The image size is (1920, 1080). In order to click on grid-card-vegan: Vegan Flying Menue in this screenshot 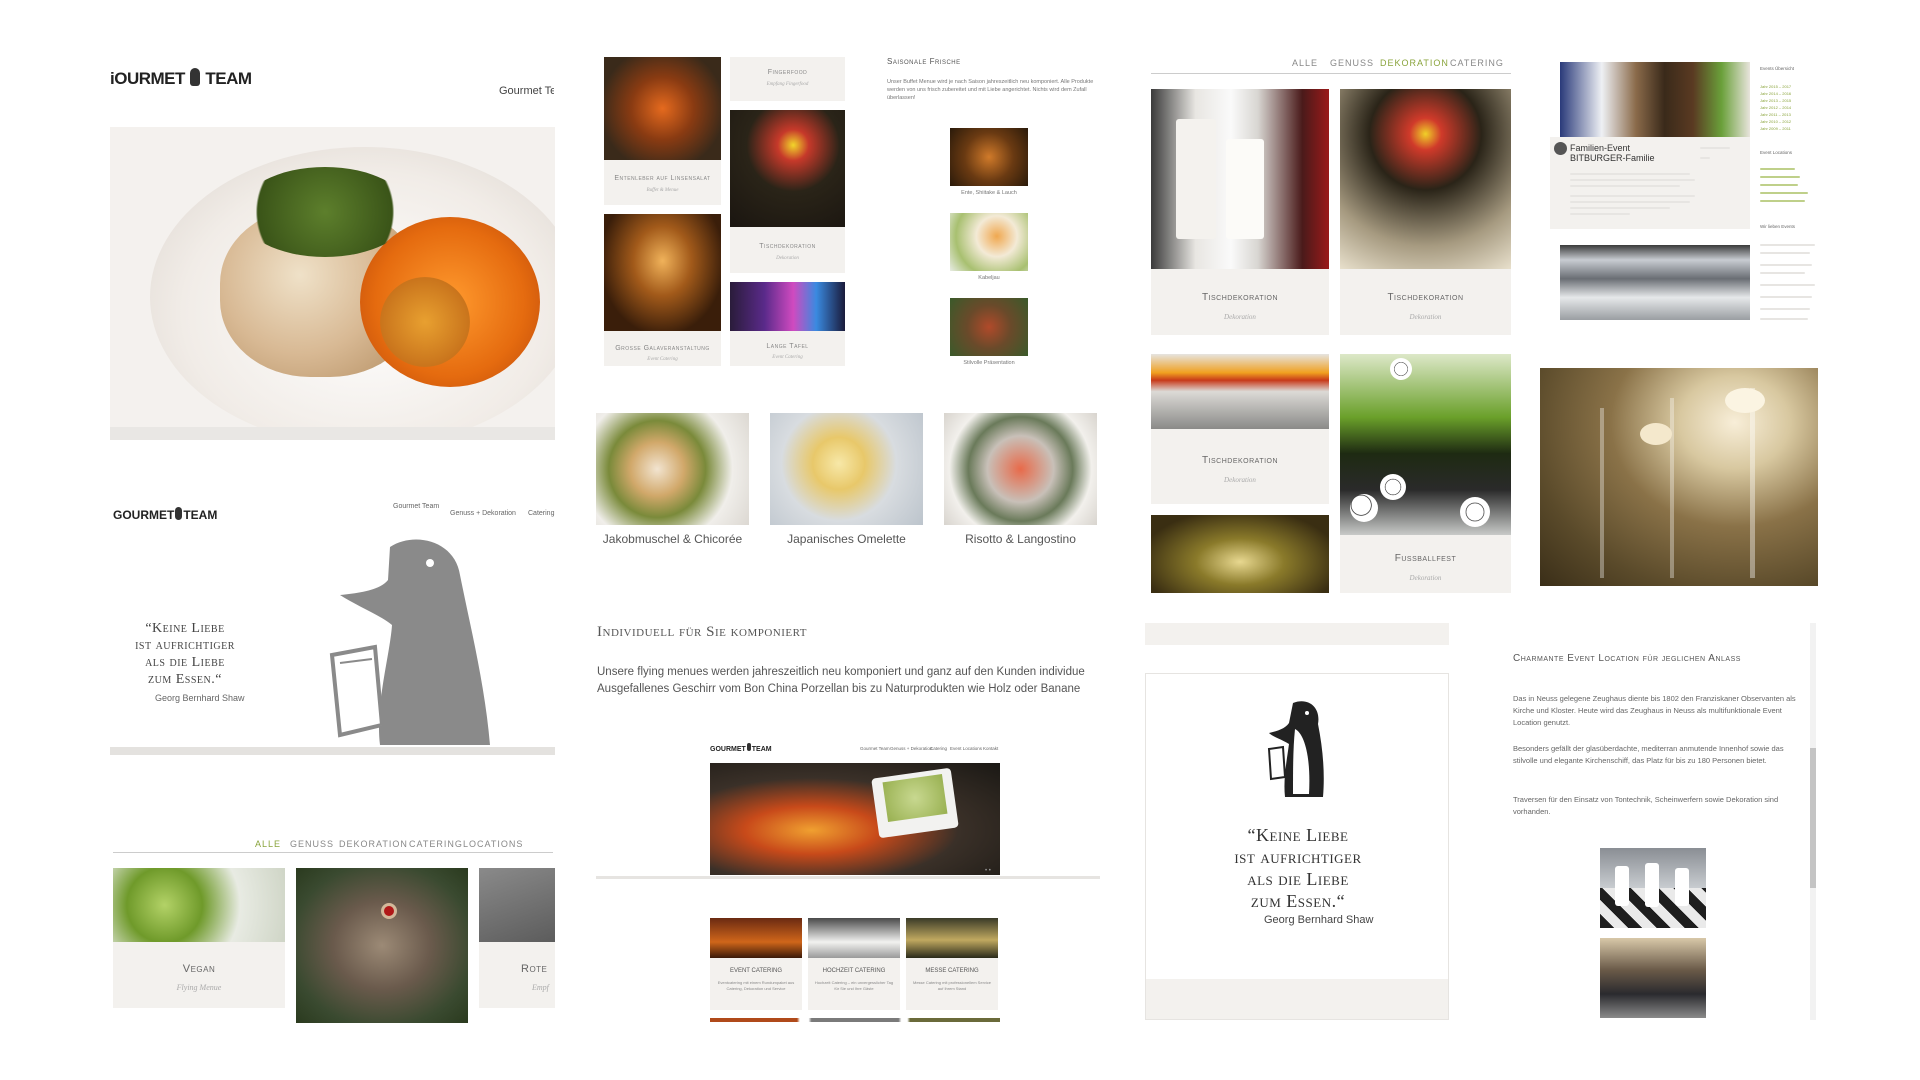, I will do `click(199, 938)`.